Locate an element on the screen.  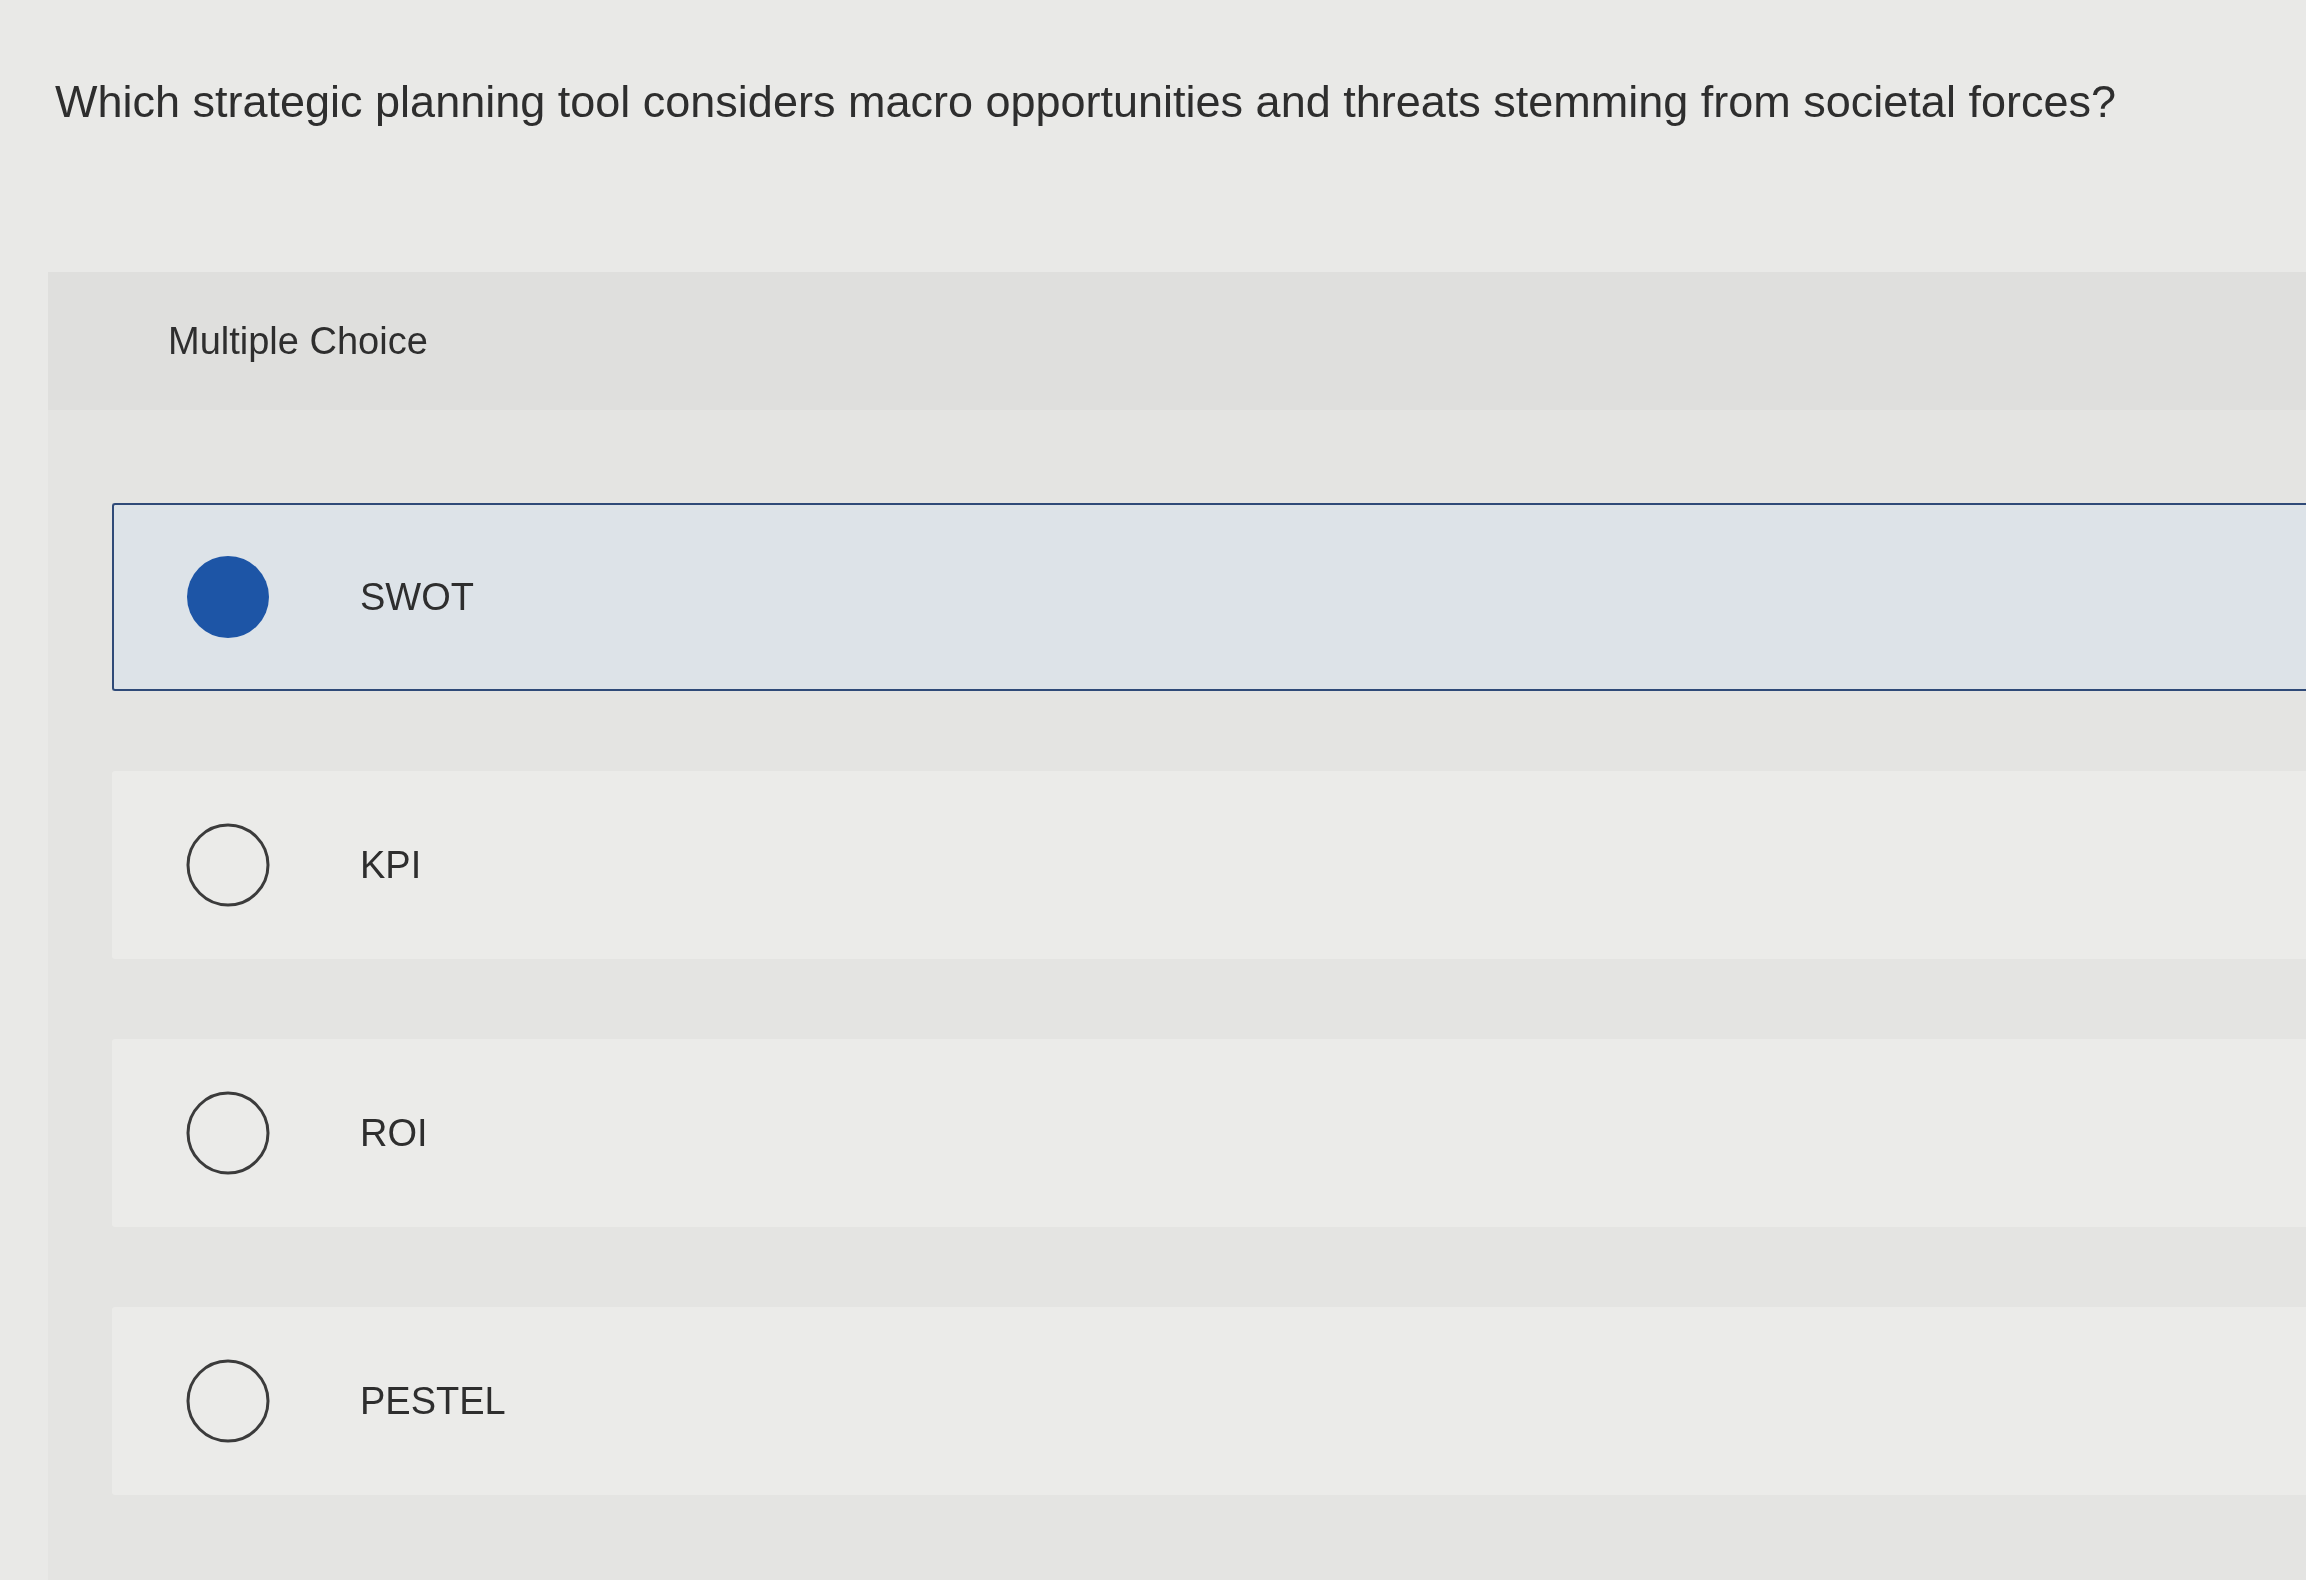
answer-option: PESTEL is located at coordinates (1209, 1401).